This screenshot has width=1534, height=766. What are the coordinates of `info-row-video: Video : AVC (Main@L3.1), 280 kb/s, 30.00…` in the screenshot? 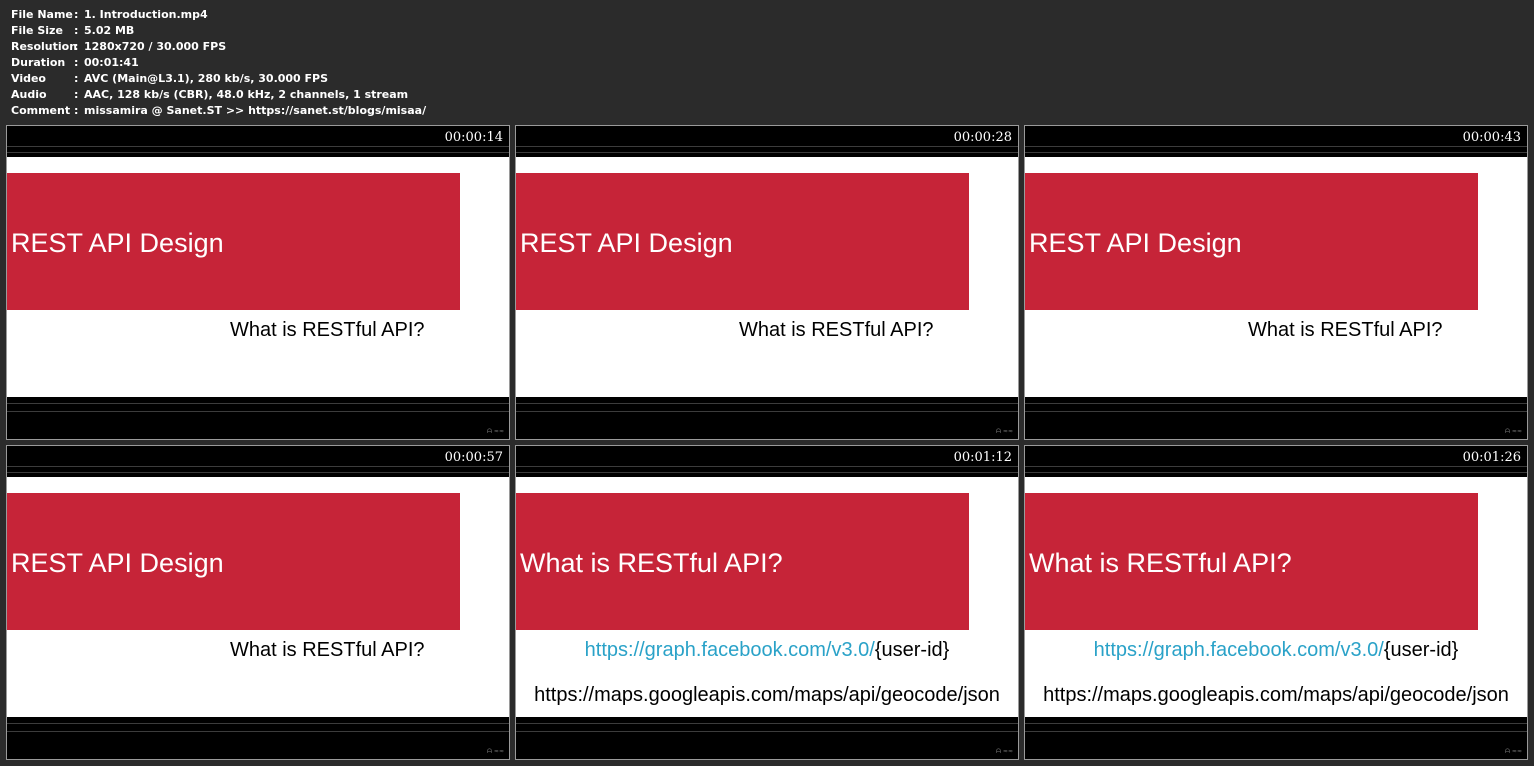 It's located at (218, 79).